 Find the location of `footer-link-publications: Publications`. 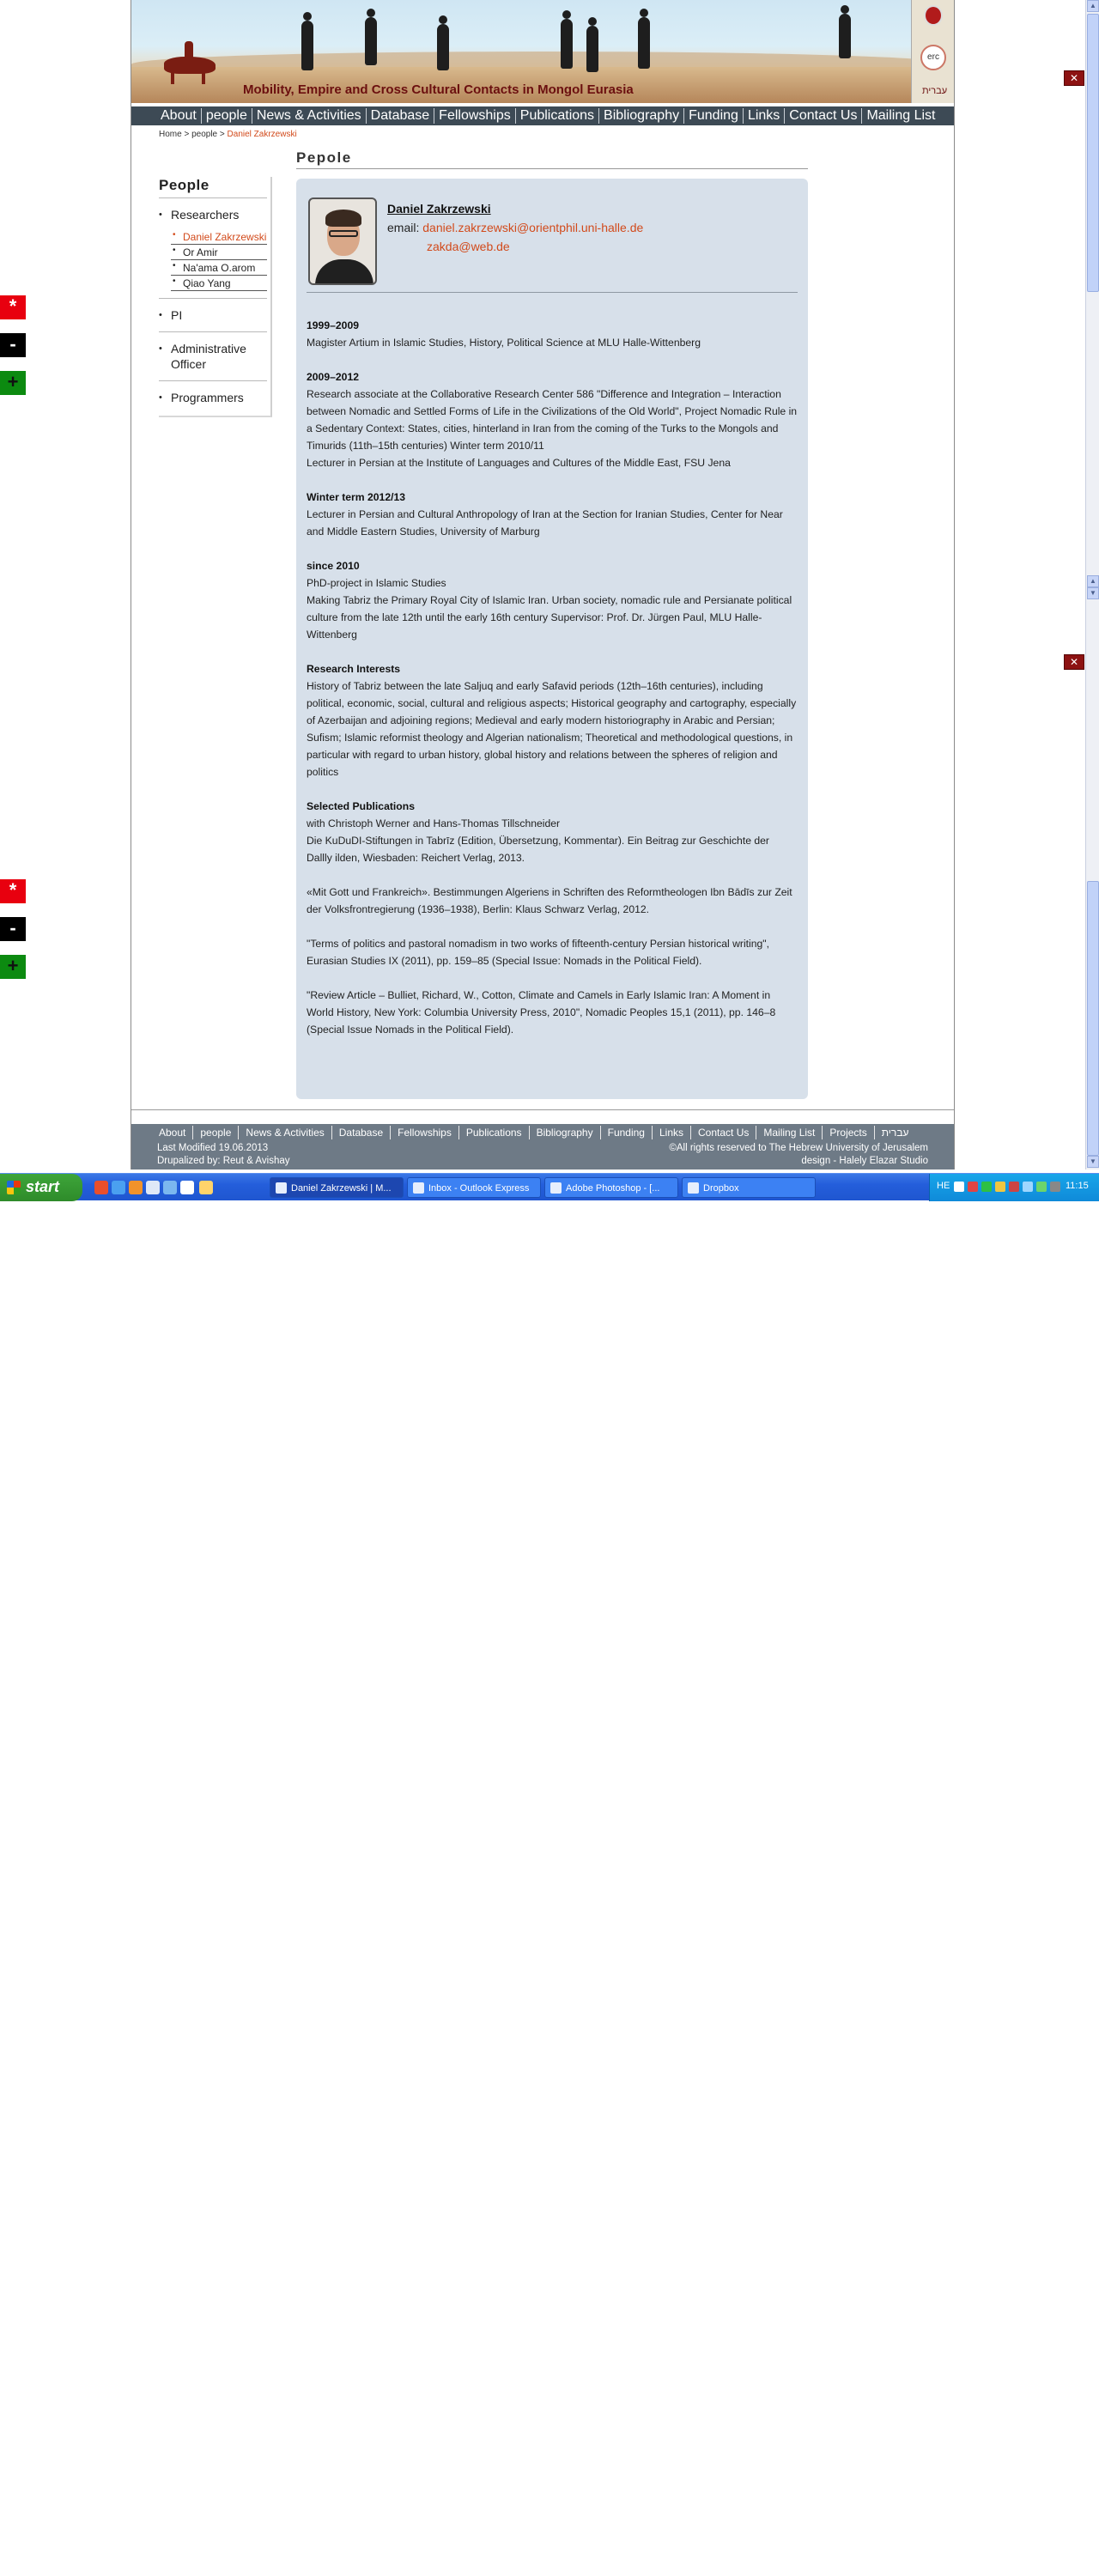

footer-link-publications: Publications is located at coordinates (494, 1133).